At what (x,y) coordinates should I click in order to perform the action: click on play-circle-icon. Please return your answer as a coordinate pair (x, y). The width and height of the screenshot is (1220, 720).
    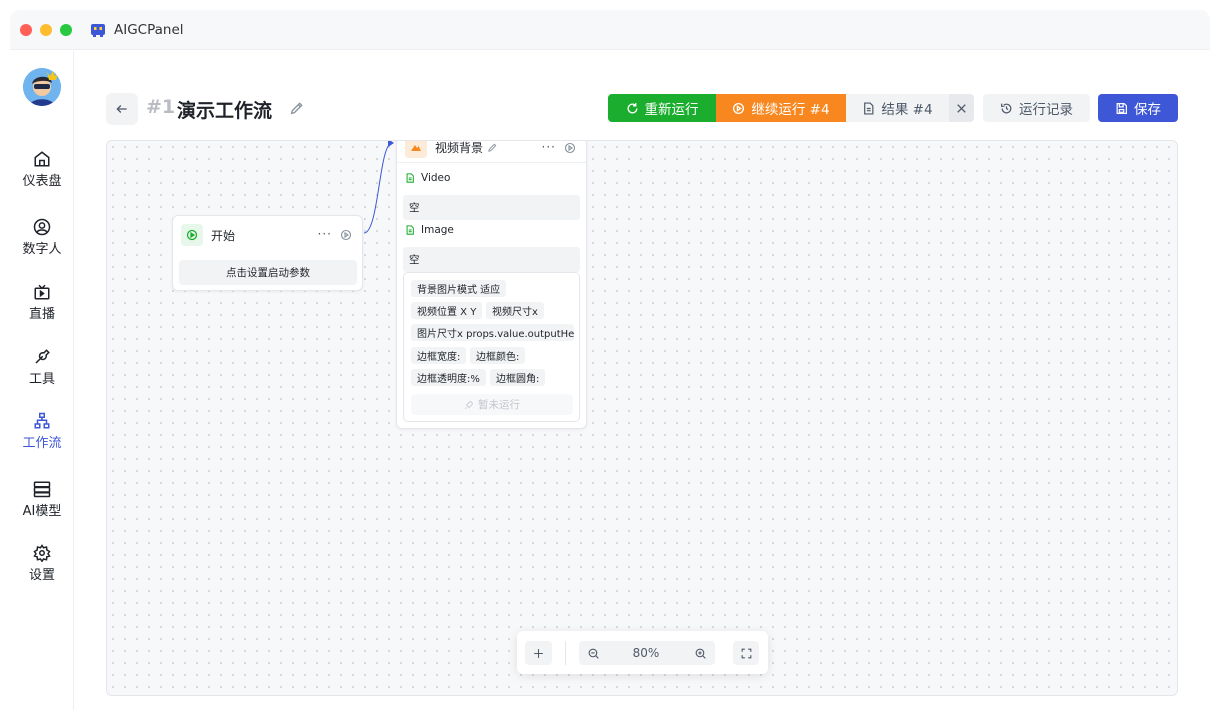
    Looking at the image, I should click on (739, 108).